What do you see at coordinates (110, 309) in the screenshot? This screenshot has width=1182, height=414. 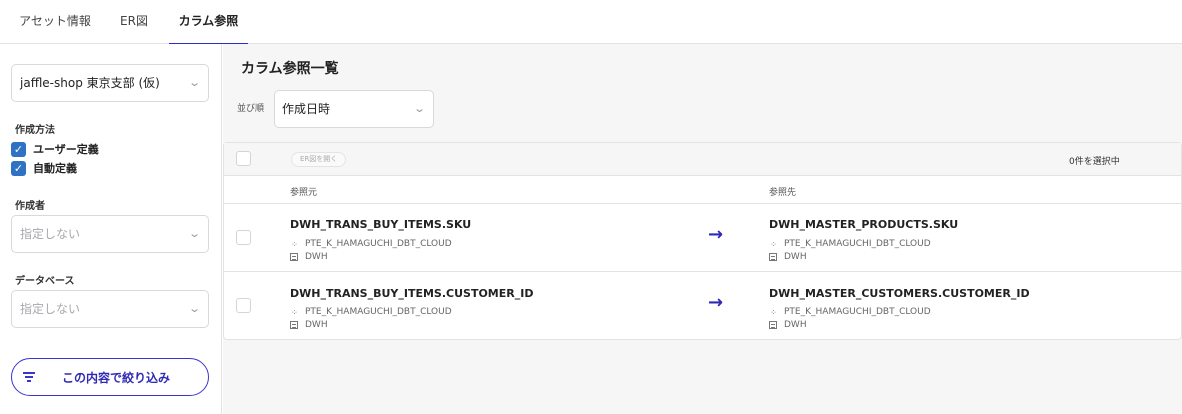 I see `database-select: 指定しない ⌄` at bounding box center [110, 309].